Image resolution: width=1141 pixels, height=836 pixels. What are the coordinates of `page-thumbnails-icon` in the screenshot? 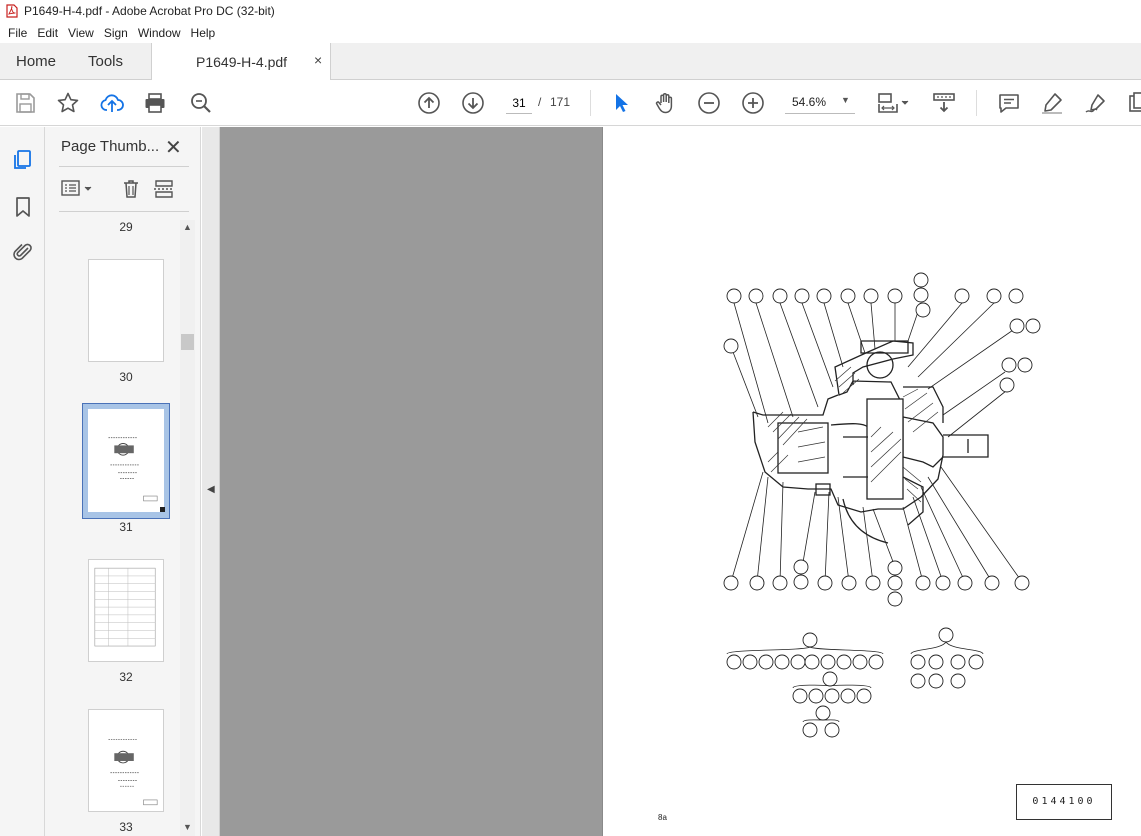 It's located at (23, 160).